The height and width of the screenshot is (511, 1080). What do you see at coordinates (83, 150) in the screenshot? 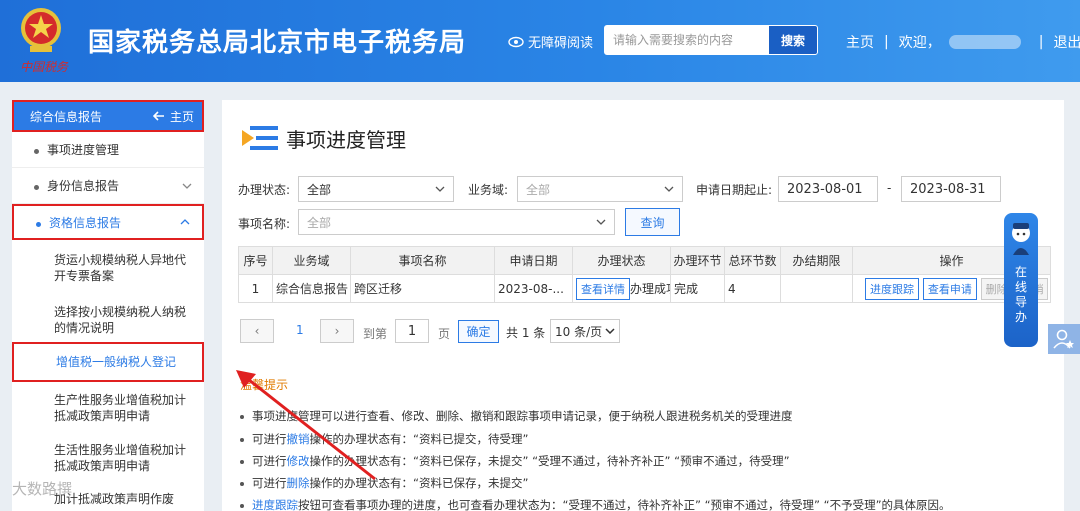
I see `sidebar-item-label: 事项进度管理` at bounding box center [83, 150].